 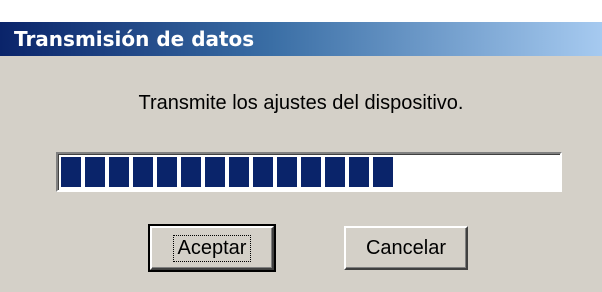 I want to click on cancel-button-label: Cancelar, so click(x=406, y=247).